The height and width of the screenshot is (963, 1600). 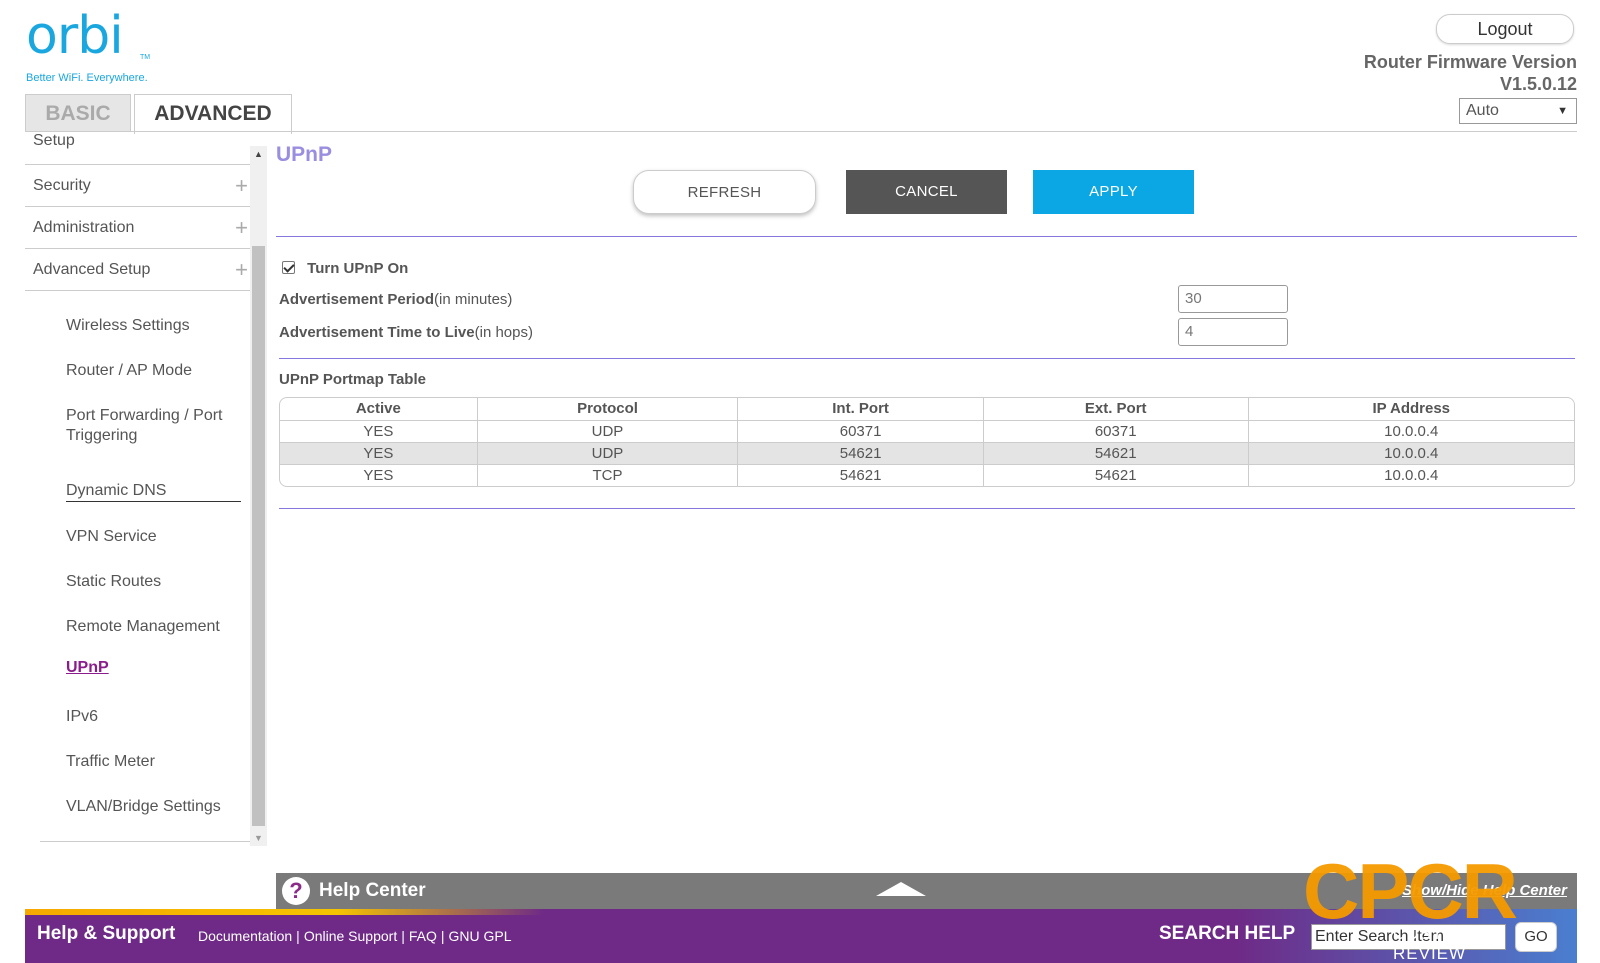 I want to click on sidebar-scrollbar: ▲ ▼, so click(x=258, y=496).